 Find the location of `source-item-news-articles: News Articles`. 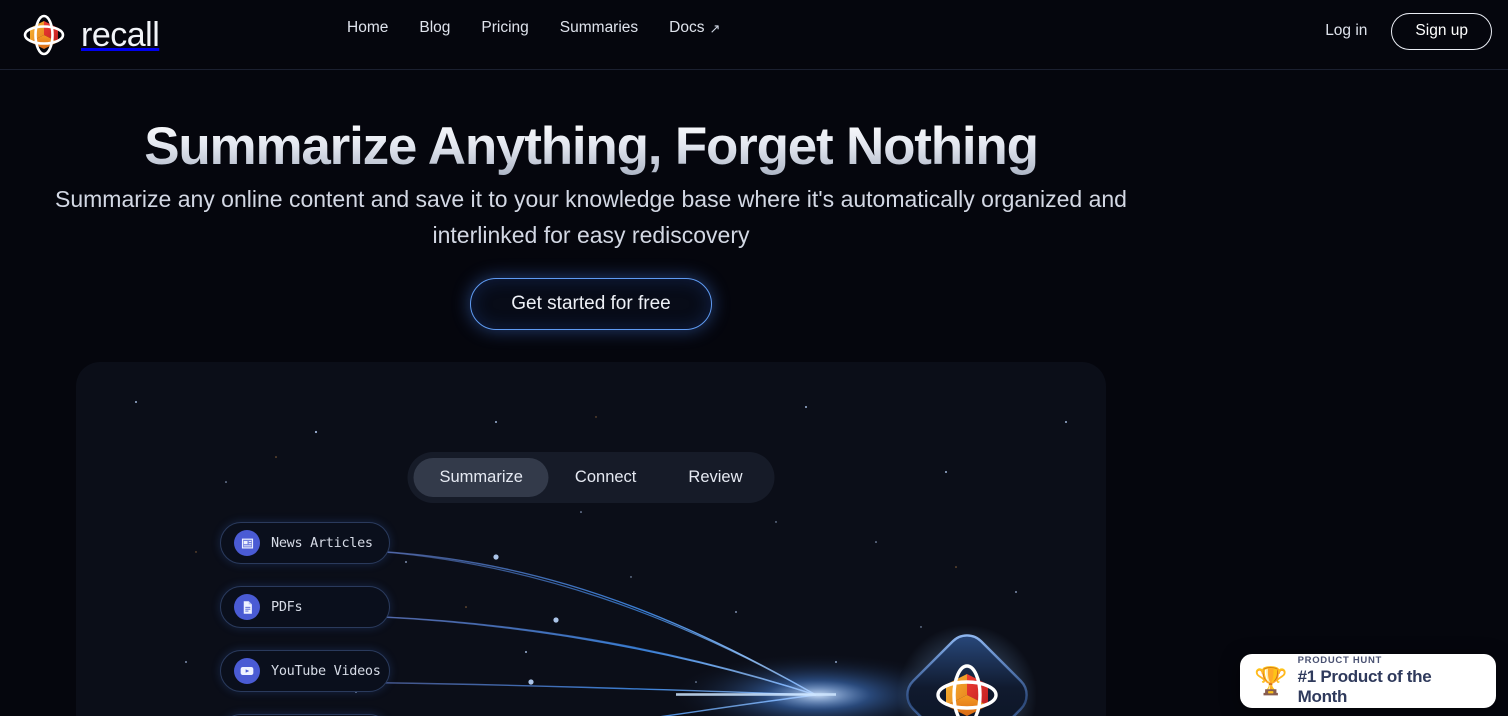

source-item-news-articles: News Articles is located at coordinates (305, 543).